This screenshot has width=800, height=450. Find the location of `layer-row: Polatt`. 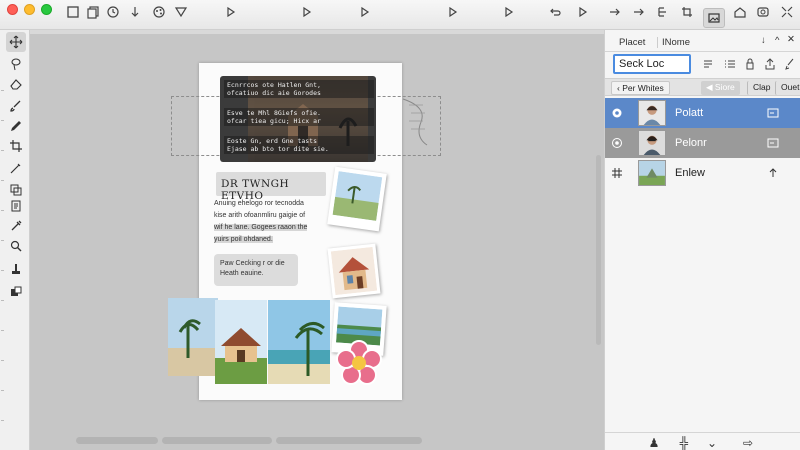

layer-row: Polatt is located at coordinates (702, 113).